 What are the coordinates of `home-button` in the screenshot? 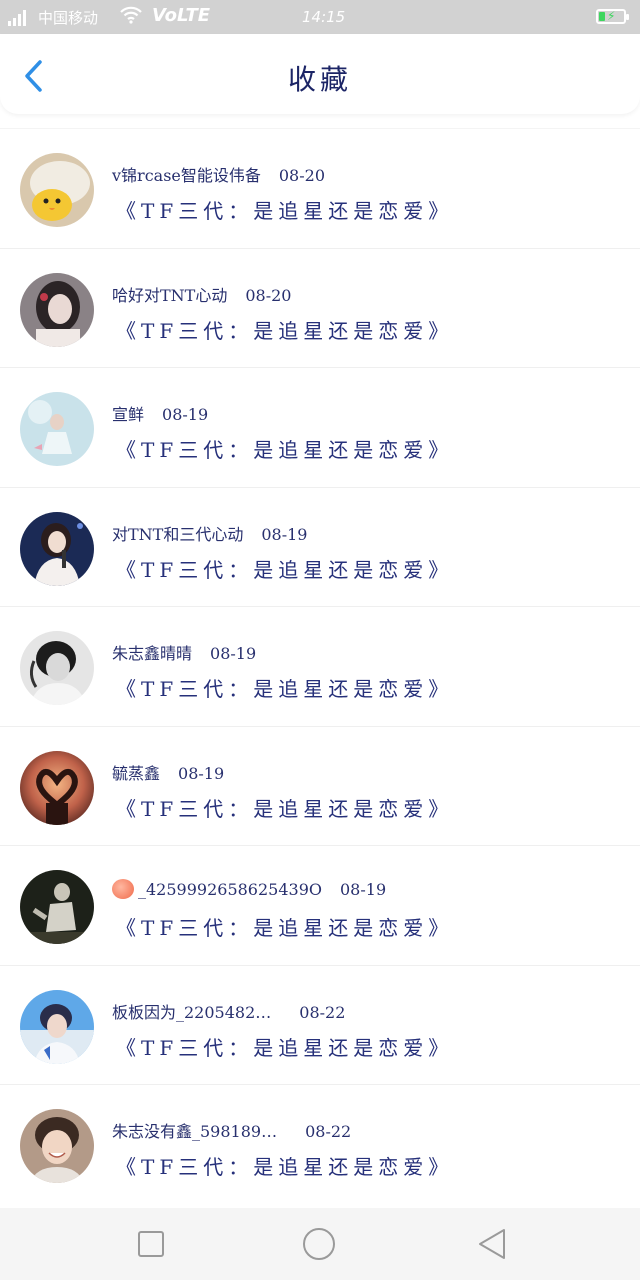 It's located at (319, 1244).